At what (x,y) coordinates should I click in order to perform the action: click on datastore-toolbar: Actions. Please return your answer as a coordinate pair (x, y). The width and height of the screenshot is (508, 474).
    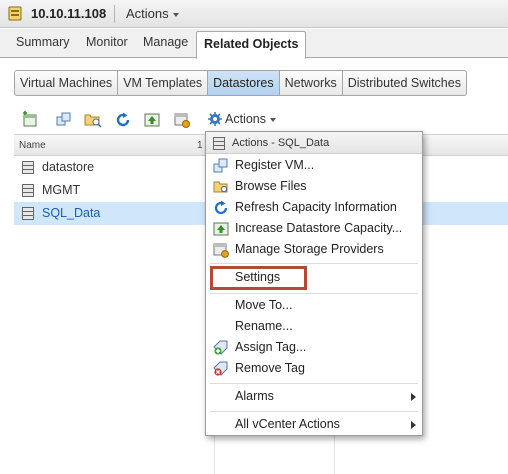
    Looking at the image, I should click on (254, 120).